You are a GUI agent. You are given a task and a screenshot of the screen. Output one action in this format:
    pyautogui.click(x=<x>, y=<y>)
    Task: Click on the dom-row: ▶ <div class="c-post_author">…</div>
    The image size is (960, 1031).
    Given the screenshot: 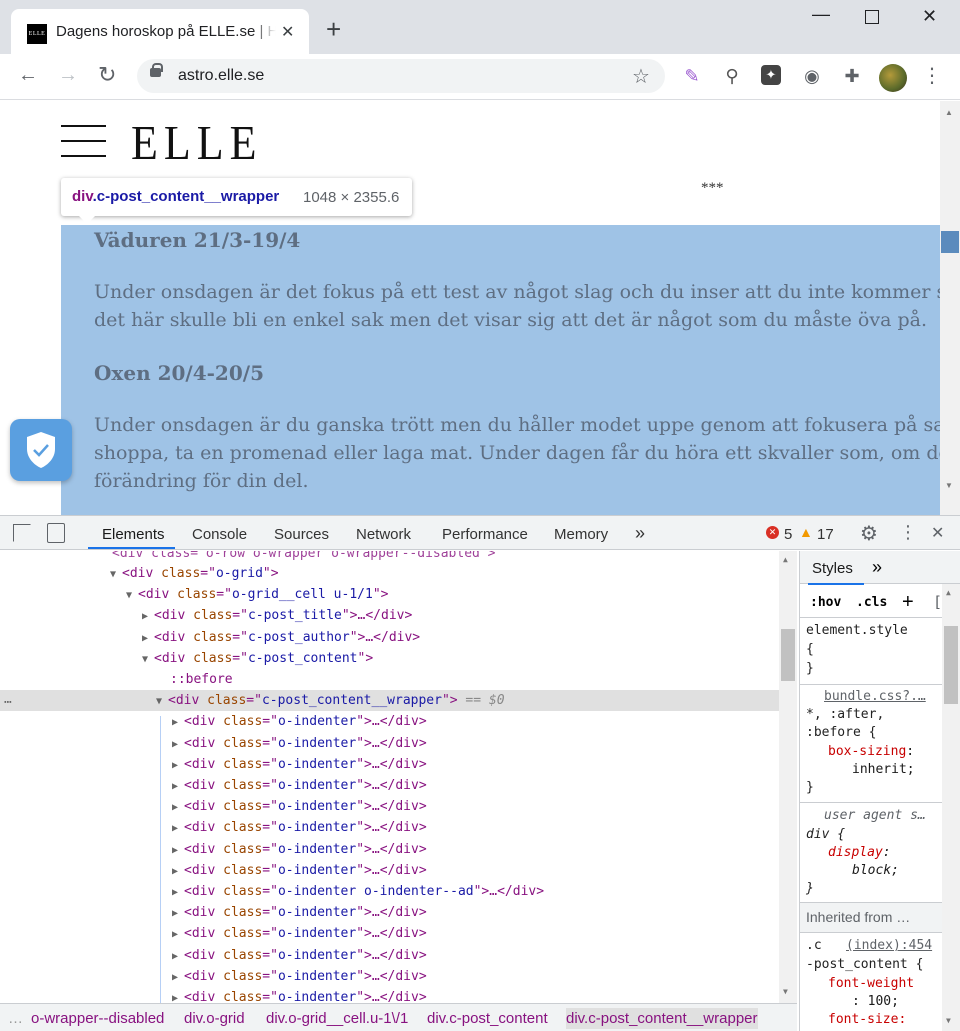 What is the action you would take?
    pyautogui.click(x=389, y=637)
    